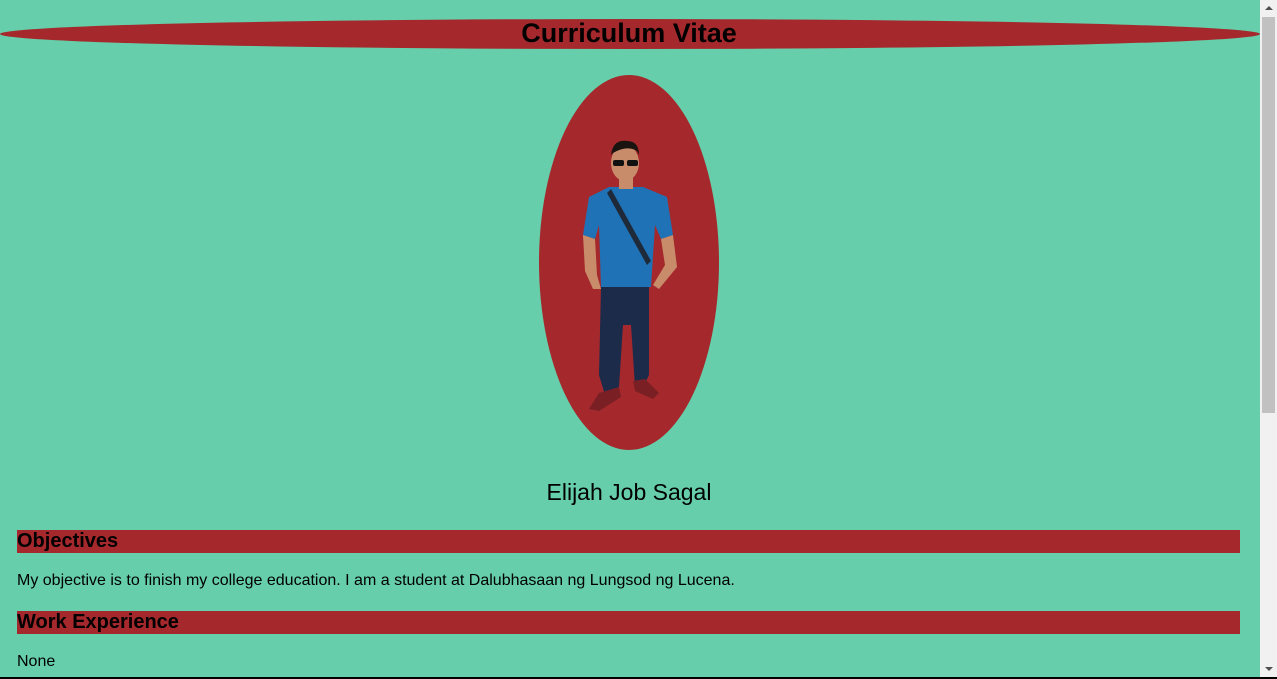  Describe the element at coordinates (98, 622) in the screenshot. I see `work-experience-heading: Work Experience` at that location.